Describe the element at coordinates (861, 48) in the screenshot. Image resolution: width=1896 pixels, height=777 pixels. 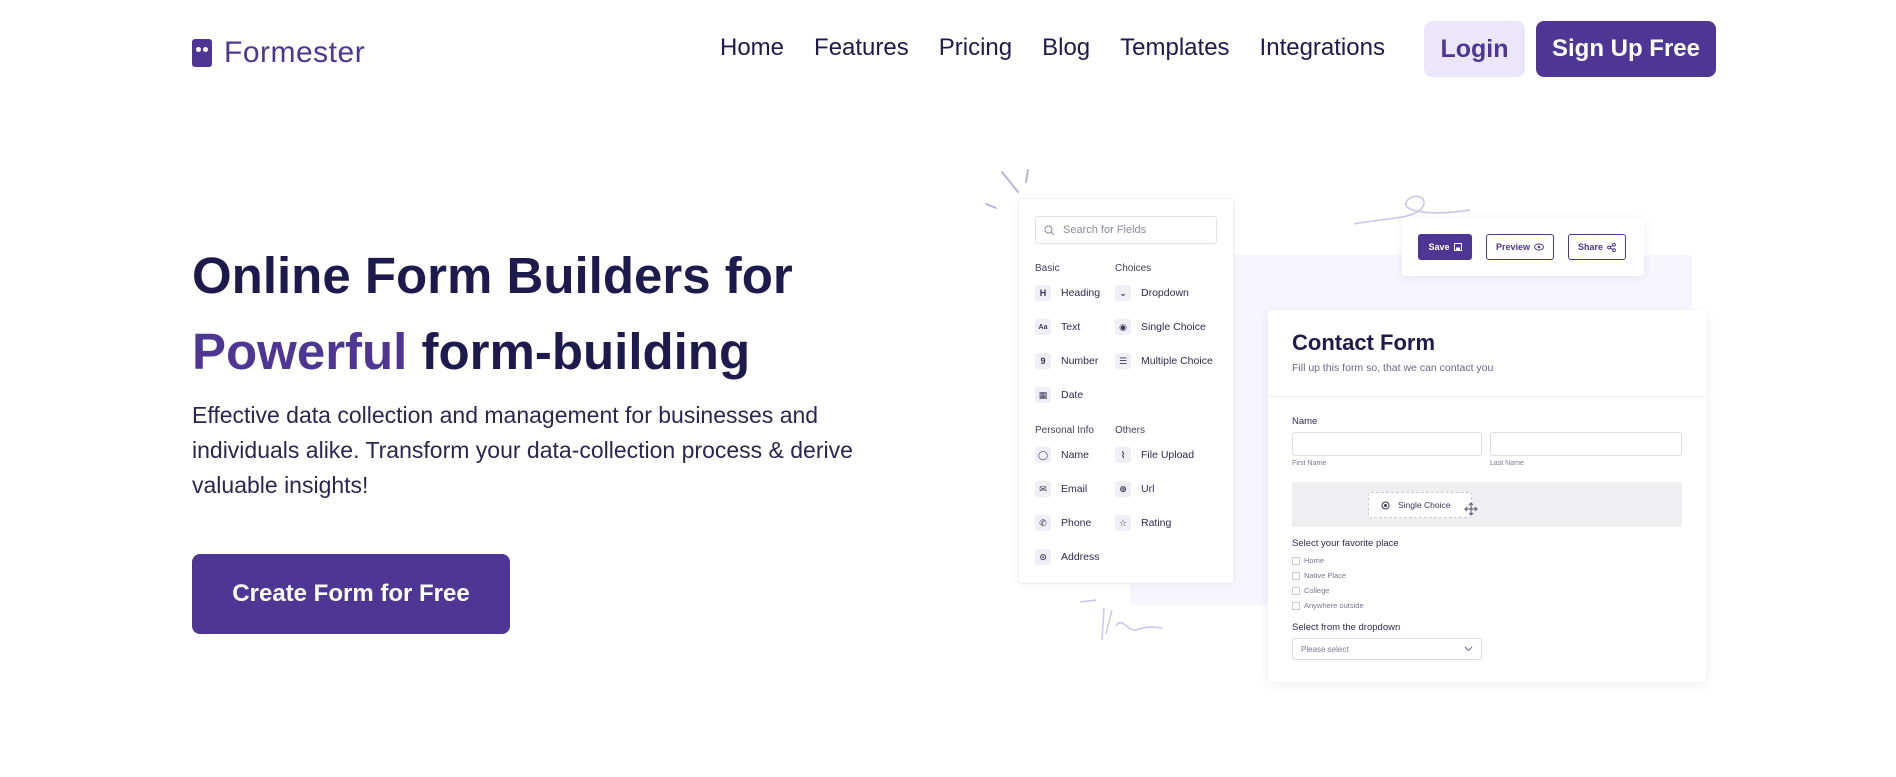
I see `nav-features: Features` at that location.